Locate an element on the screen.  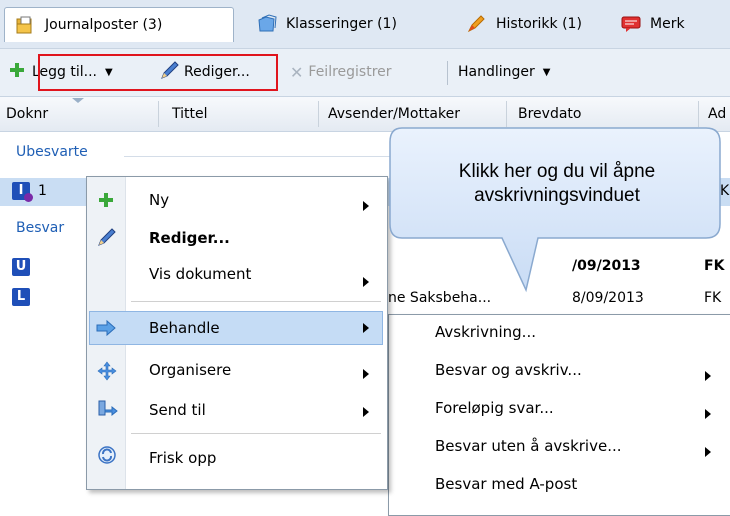
tab-label: Merk is located at coordinates (667, 24).